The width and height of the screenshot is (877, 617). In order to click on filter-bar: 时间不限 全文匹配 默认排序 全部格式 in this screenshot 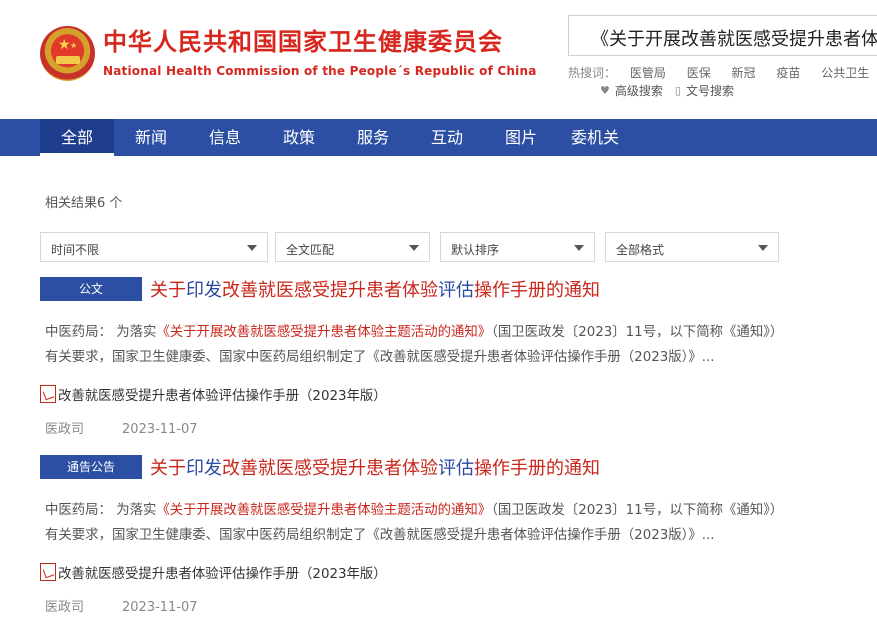, I will do `click(413, 247)`.